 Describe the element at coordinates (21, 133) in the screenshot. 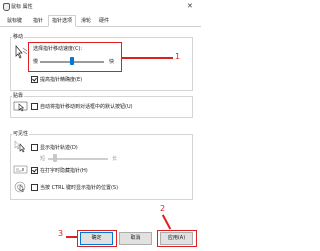

I see `visibility-group-title: 可见性` at that location.